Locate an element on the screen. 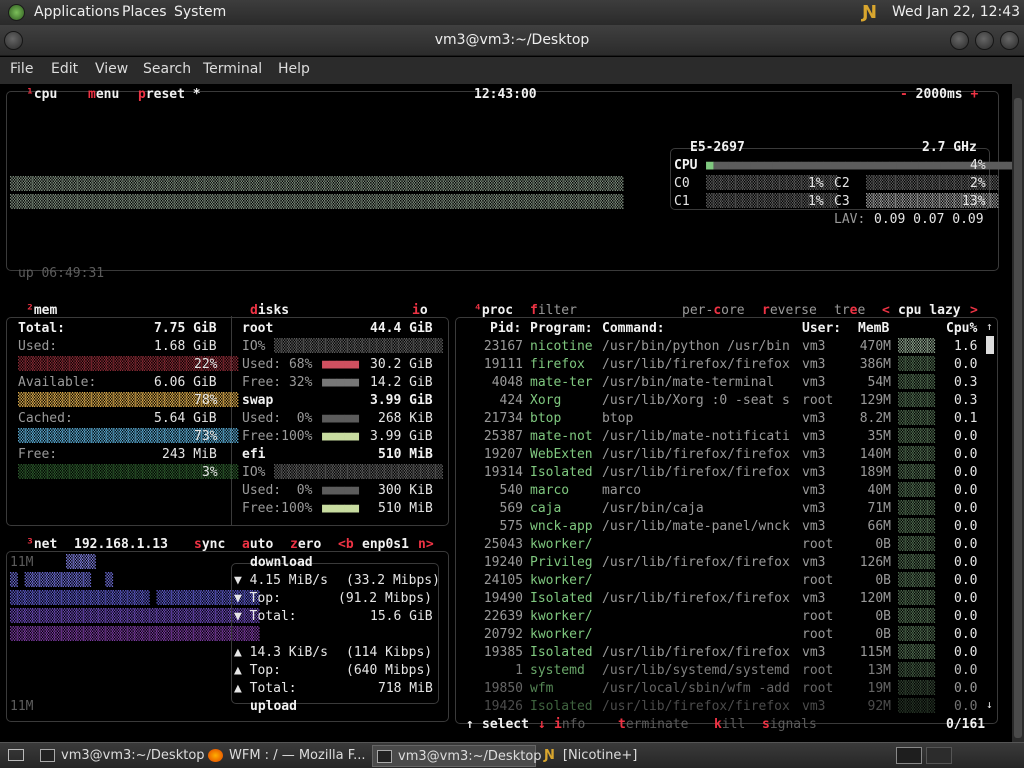  minimize-button is located at coordinates (959, 40).